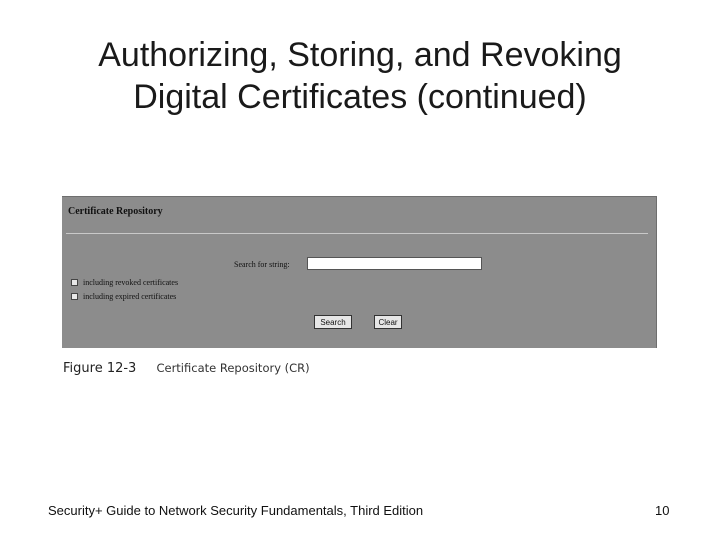 The width and height of the screenshot is (720, 540). What do you see at coordinates (115, 211) in the screenshot?
I see `repository-header: Certificate Repository` at bounding box center [115, 211].